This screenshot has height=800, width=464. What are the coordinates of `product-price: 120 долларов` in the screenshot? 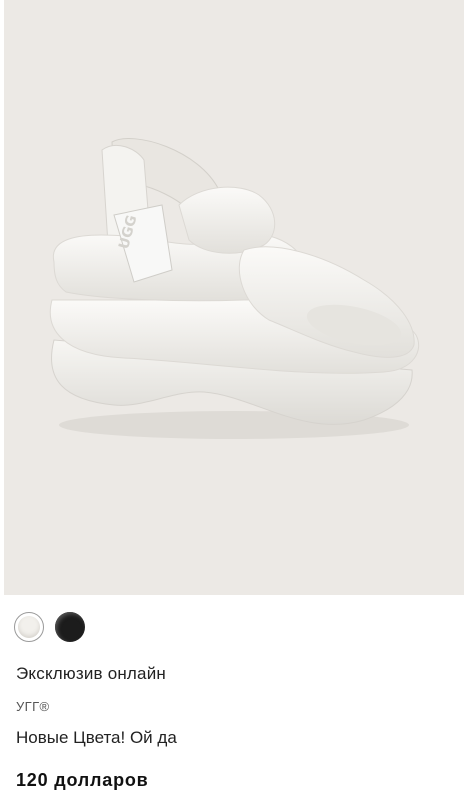 It's located at (82, 780).